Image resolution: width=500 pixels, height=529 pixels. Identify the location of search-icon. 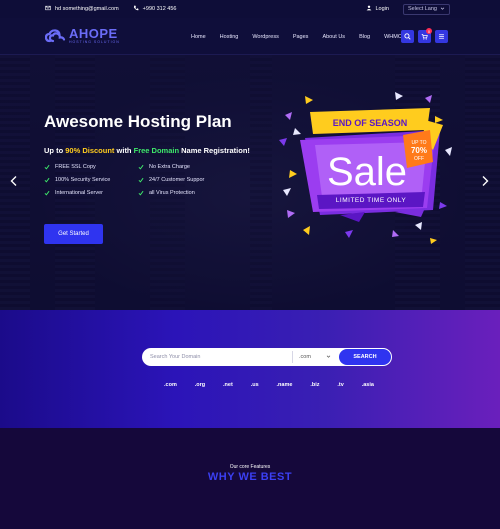
(407, 36).